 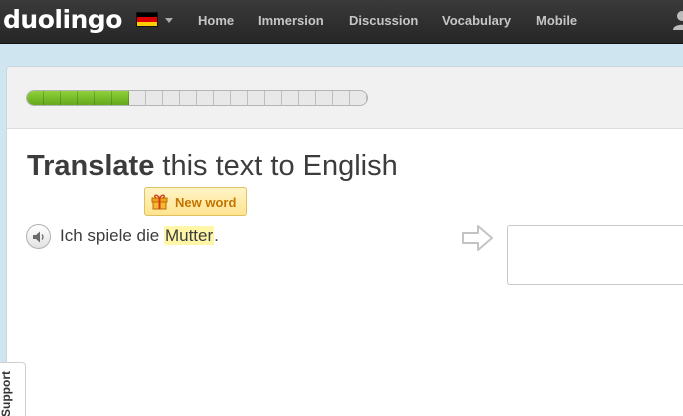 I want to click on right-arrow-icon, so click(x=477, y=238).